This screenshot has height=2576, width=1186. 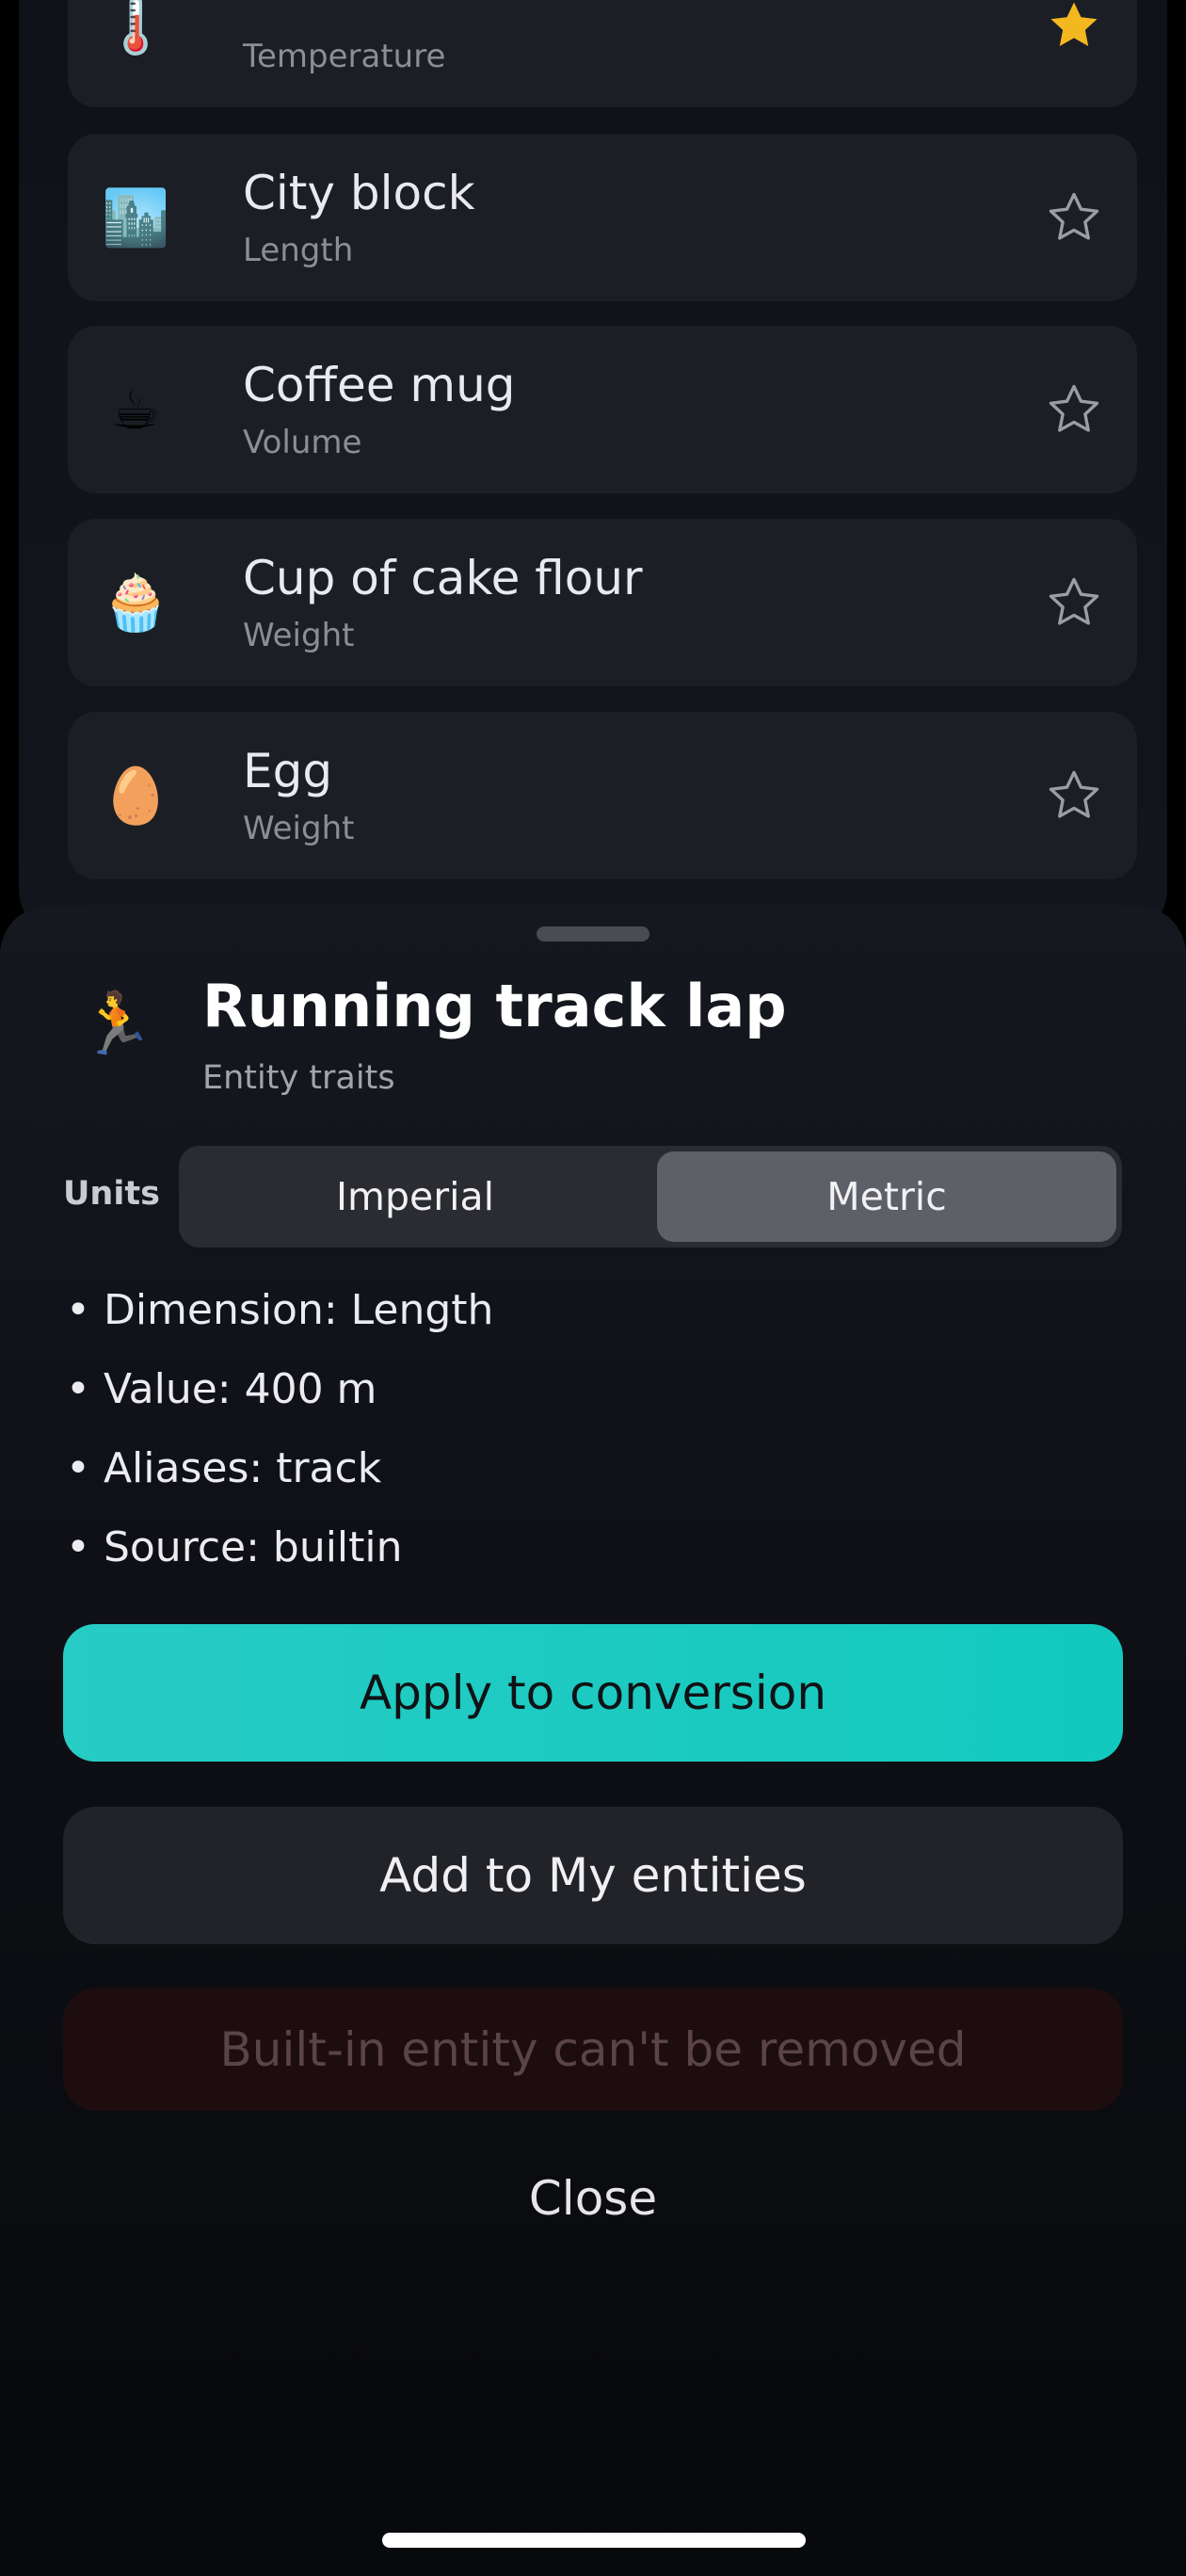 What do you see at coordinates (253, 1547) in the screenshot?
I see `trait-text: Source: builtin` at bounding box center [253, 1547].